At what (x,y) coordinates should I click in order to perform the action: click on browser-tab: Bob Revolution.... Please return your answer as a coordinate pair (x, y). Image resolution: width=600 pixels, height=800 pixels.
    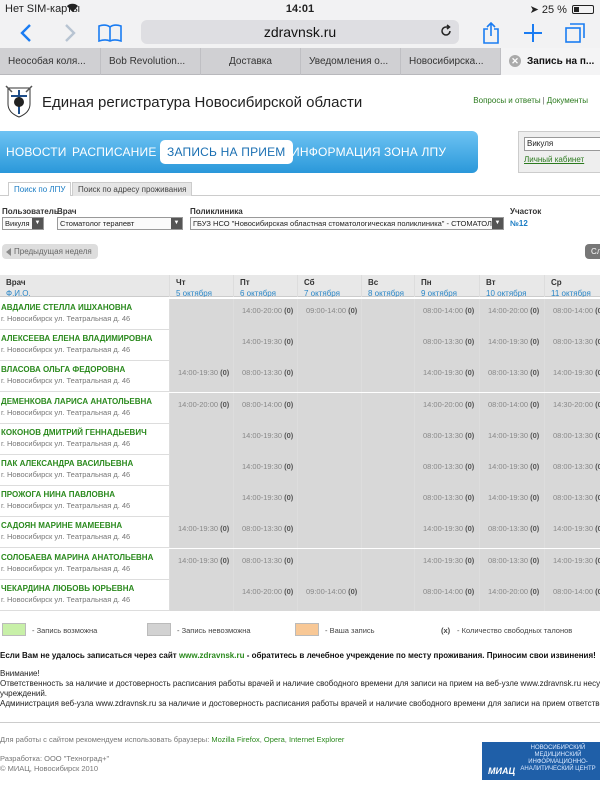
    Looking at the image, I should click on (150, 61).